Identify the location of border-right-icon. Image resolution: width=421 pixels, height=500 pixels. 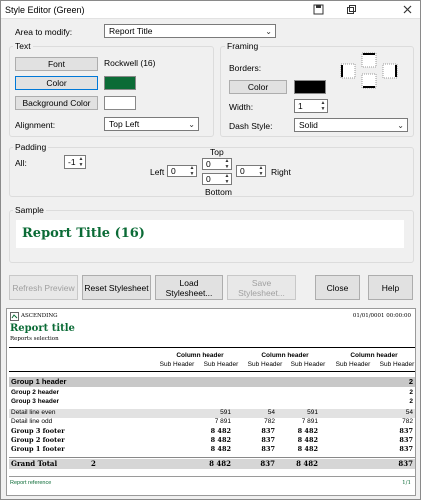
(390, 71).